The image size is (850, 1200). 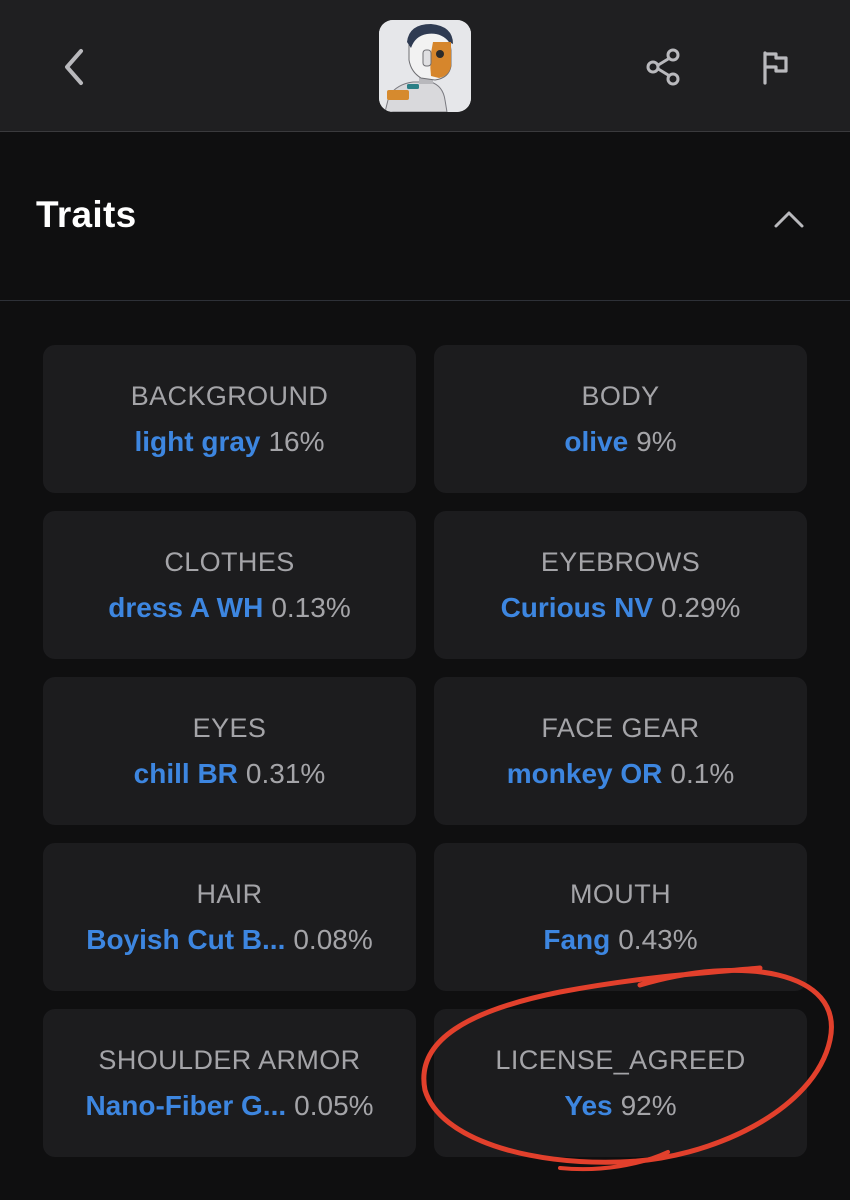 I want to click on chevron-up-icon, so click(x=789, y=219).